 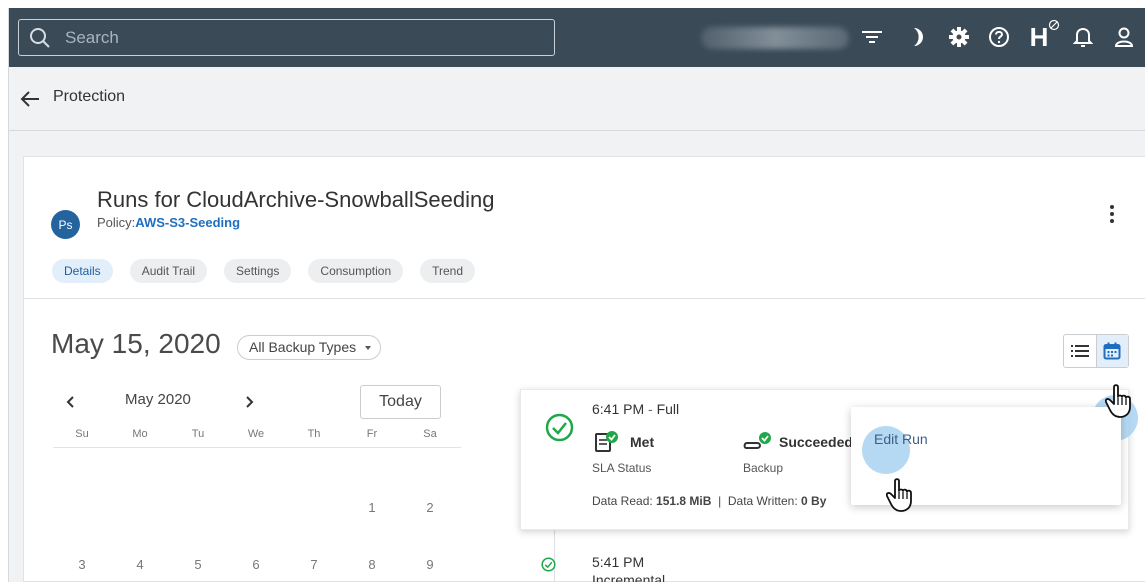 I want to click on search-icon, so click(x=40, y=38).